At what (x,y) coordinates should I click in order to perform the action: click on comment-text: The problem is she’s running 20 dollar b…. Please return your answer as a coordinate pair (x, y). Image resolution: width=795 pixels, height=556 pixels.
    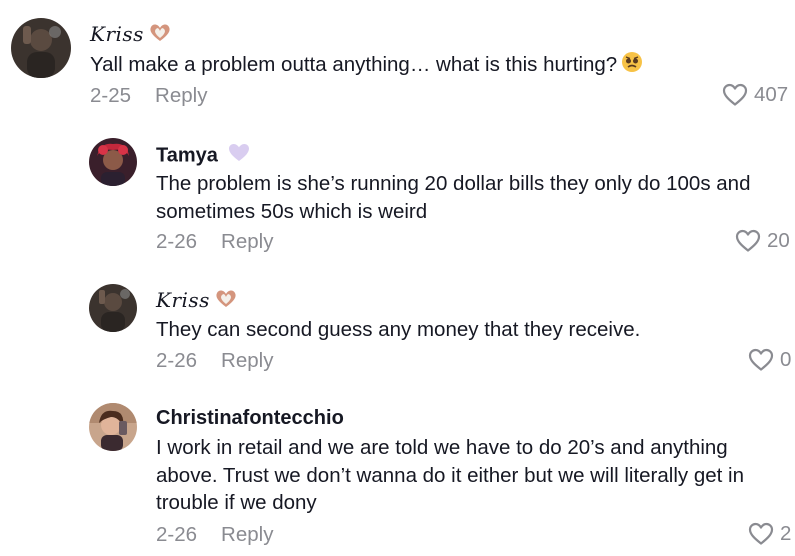
    Looking at the image, I should click on (453, 197).